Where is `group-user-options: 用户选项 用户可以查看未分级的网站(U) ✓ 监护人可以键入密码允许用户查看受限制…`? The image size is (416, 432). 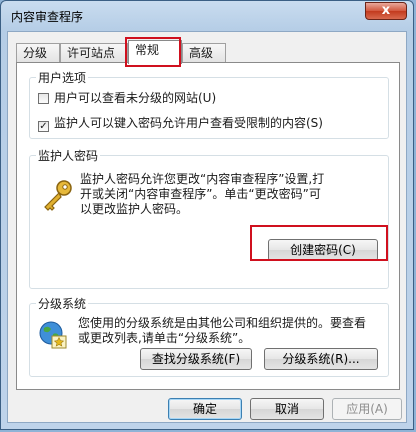 group-user-options: 用户选项 用户可以查看未分级的网站(U) ✓ 监护人可以键入密码允许用户查看受限制… is located at coordinates (209, 104).